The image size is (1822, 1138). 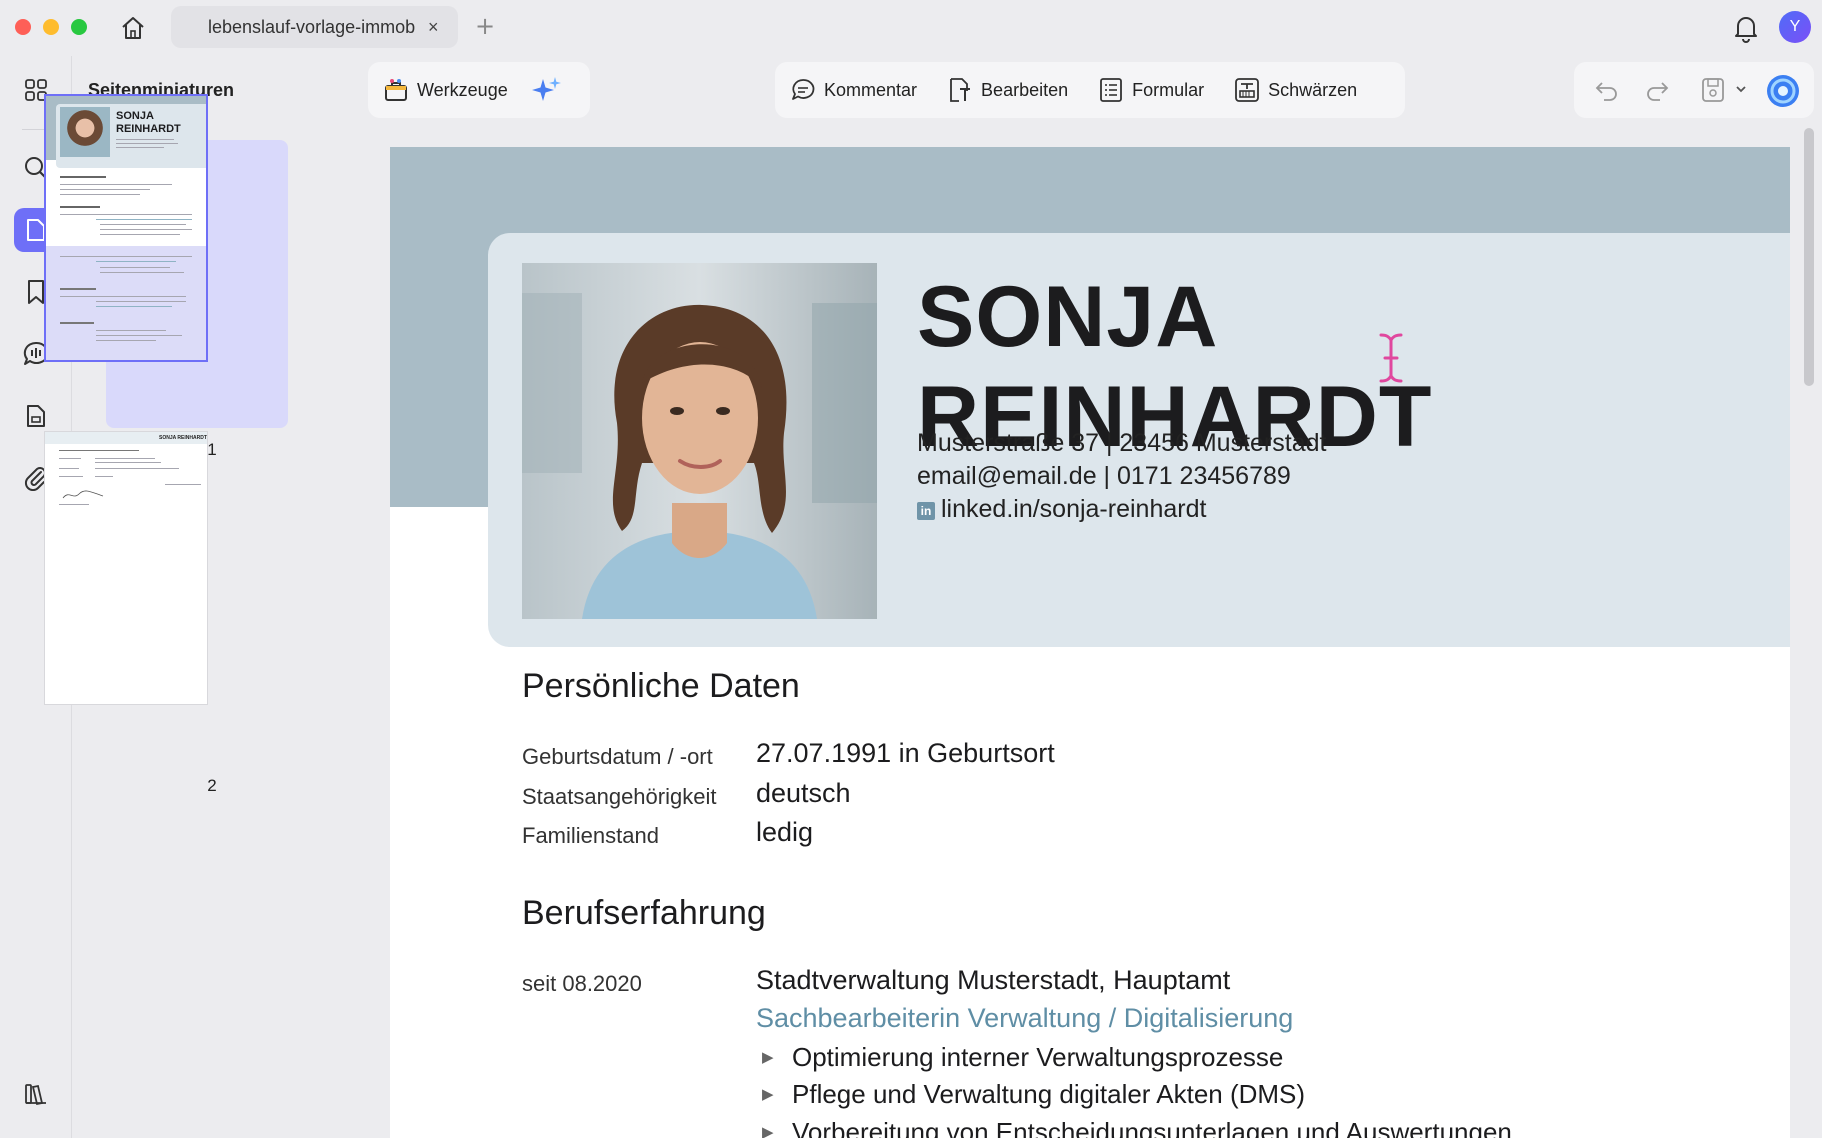 I want to click on scrollbar-thumb, so click(x=1809, y=257).